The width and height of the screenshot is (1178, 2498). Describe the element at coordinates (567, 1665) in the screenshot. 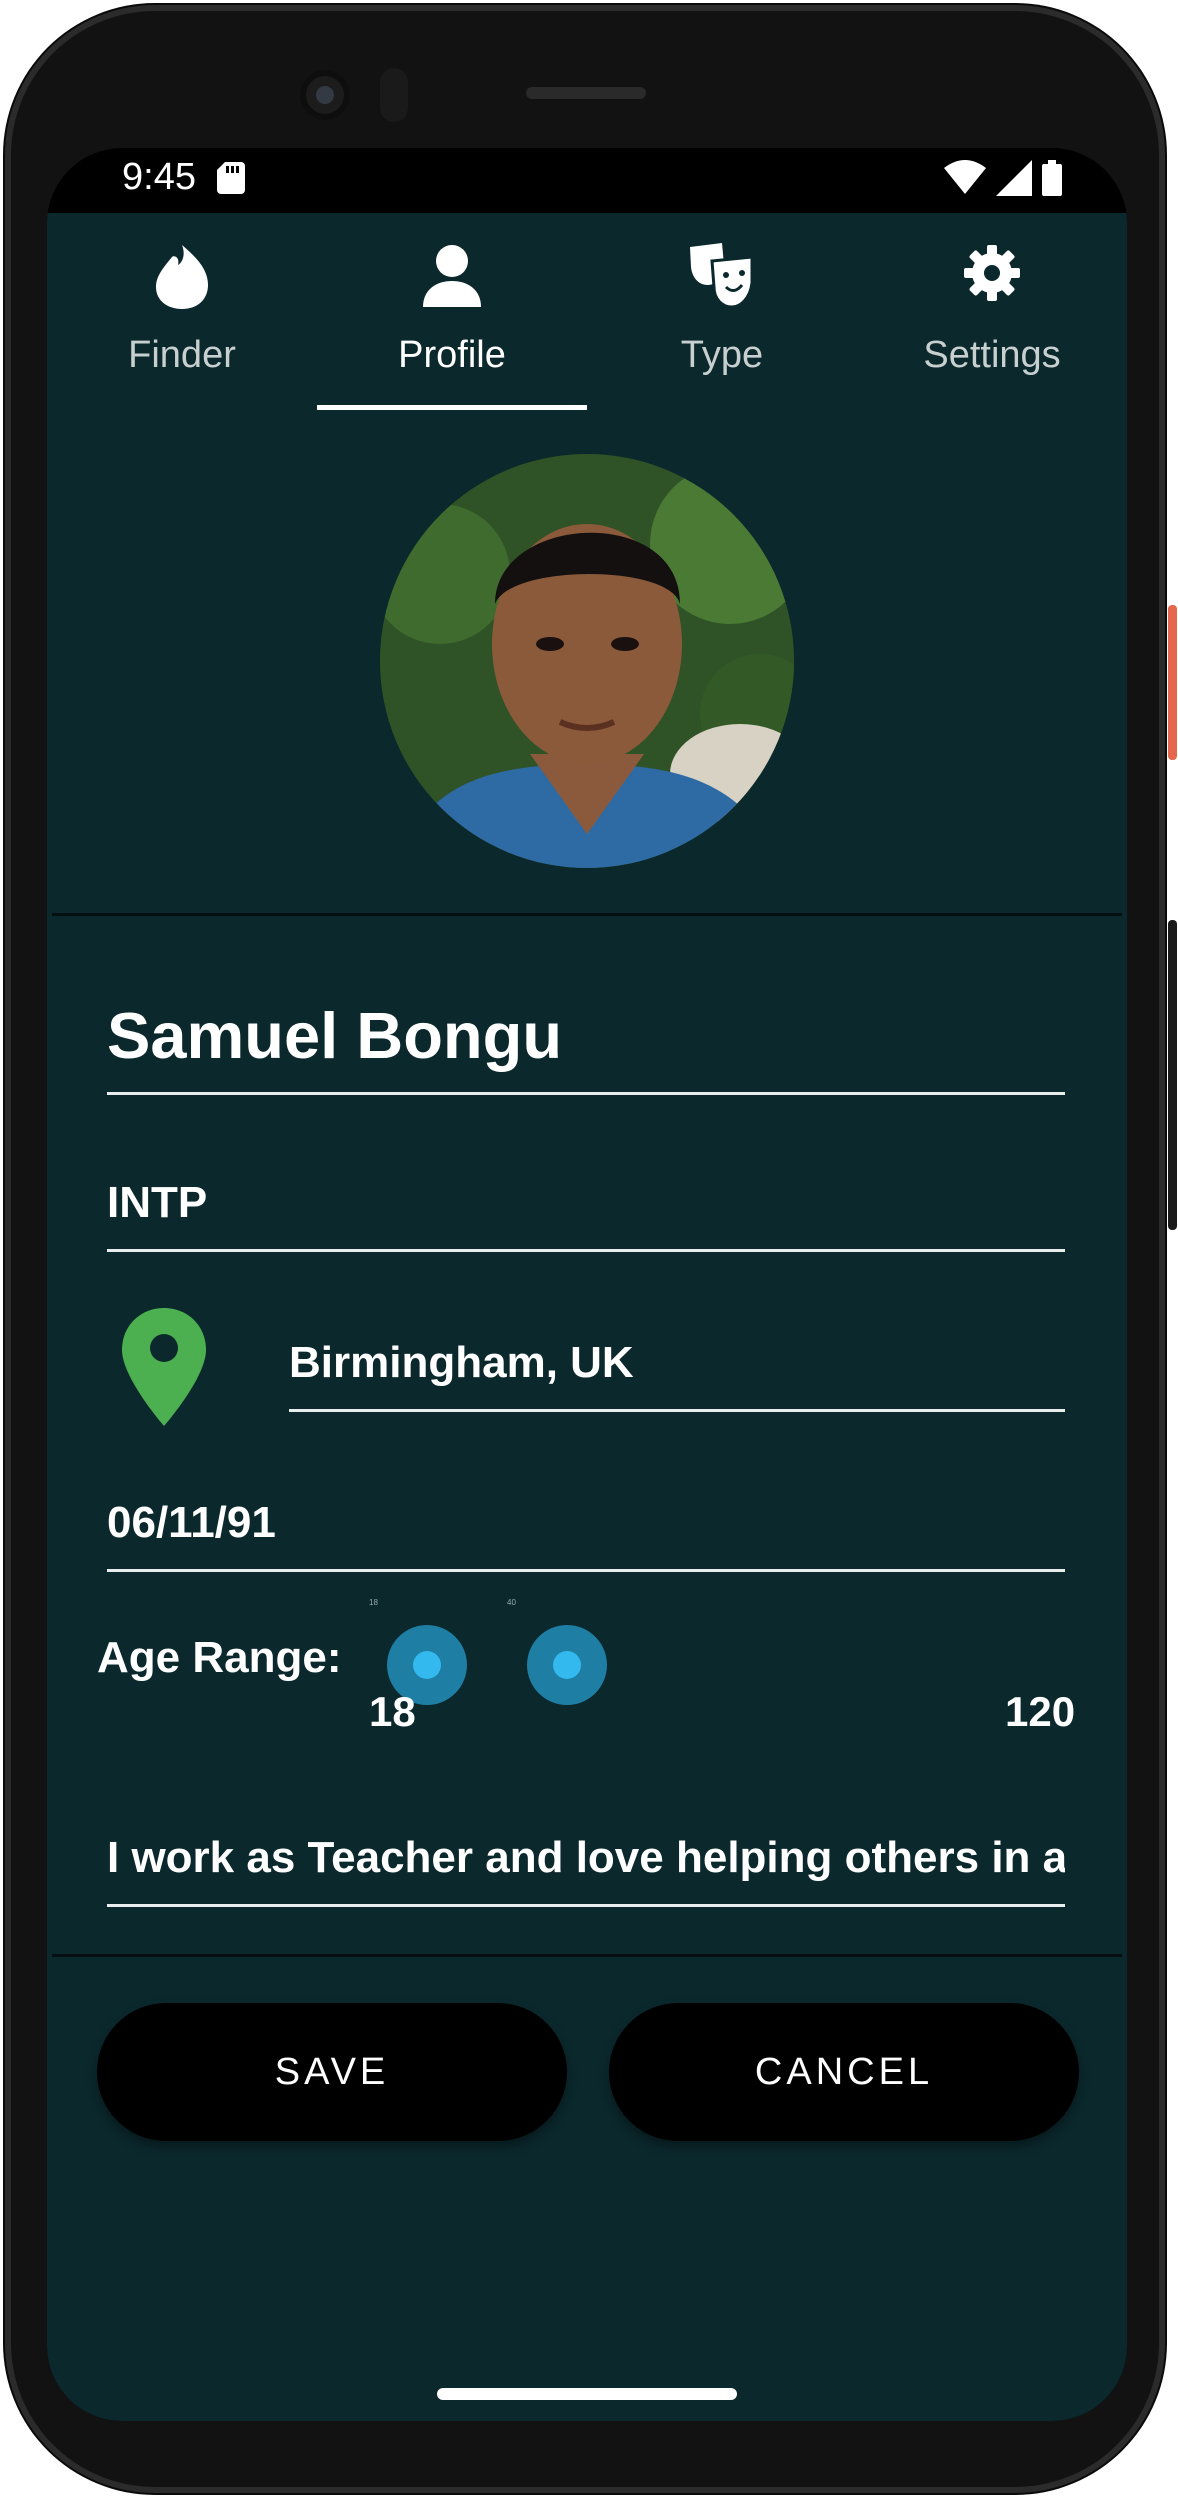

I see `age-range-high-thumb` at that location.